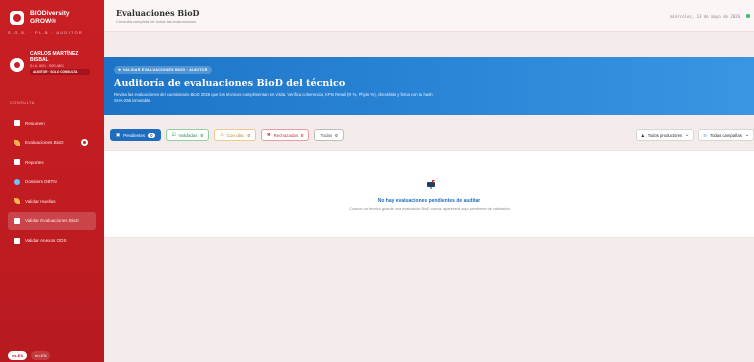 Image resolution: width=754 pixels, height=362 pixels. Describe the element at coordinates (41, 182) in the screenshot. I see `sidebar-item-label: Dossiers DBTN` at that location.